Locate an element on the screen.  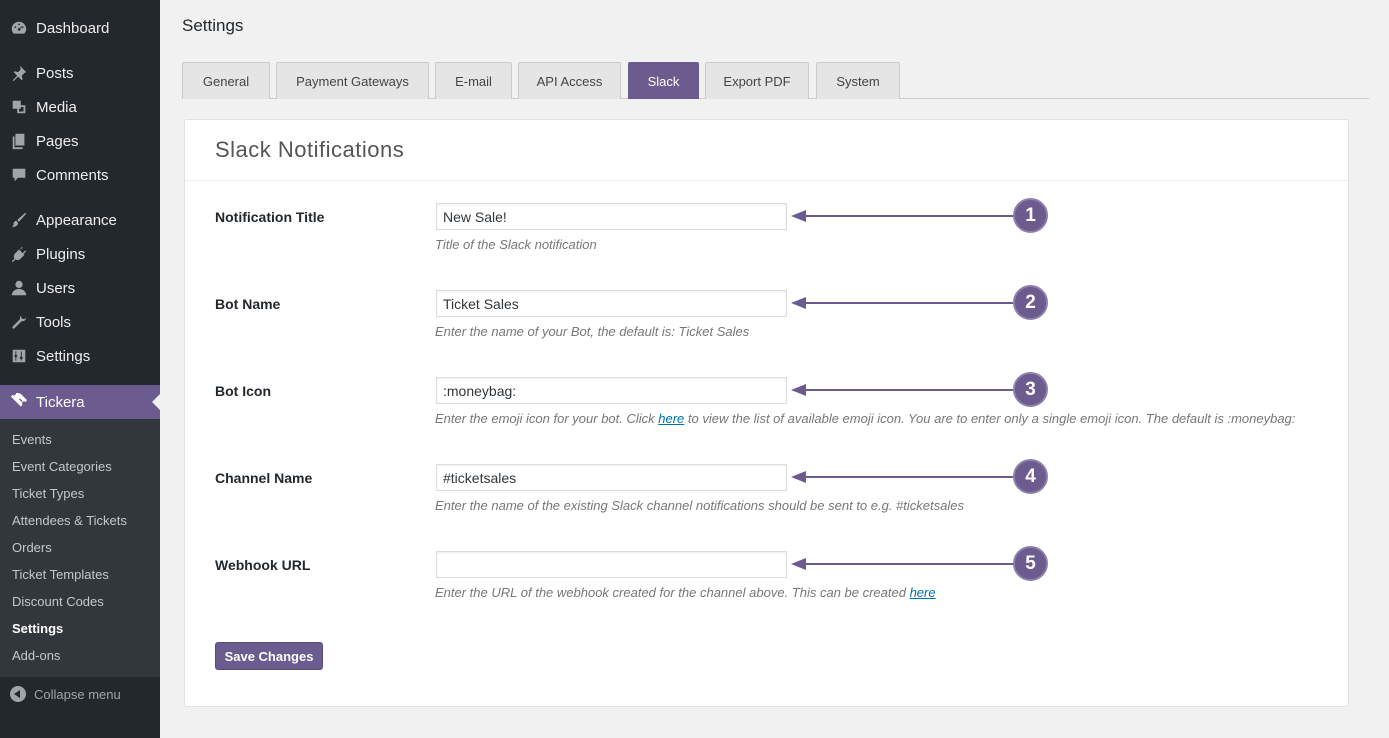
pages-icon is located at coordinates (19, 141).